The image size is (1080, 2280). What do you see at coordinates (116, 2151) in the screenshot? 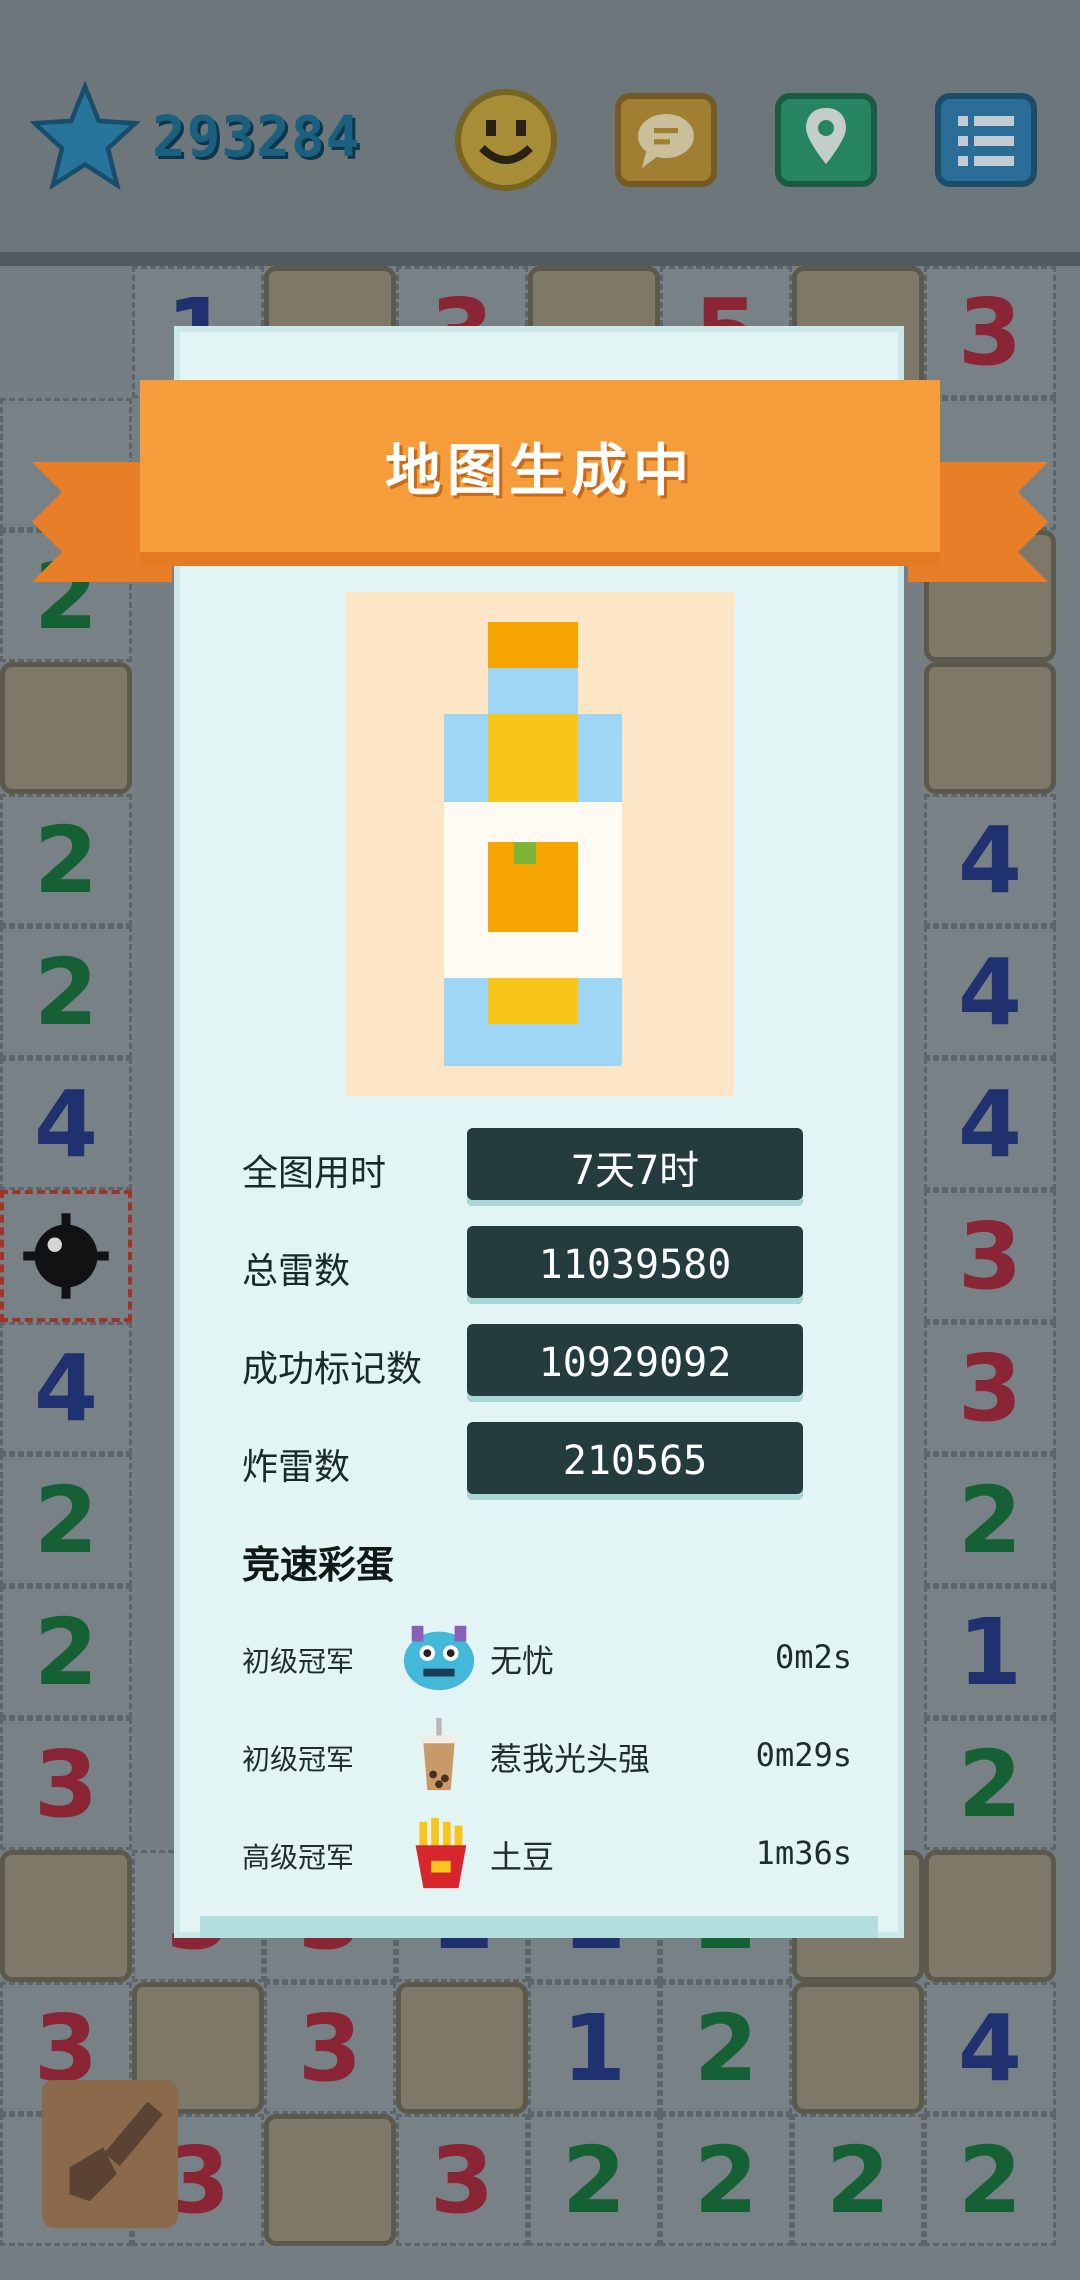
I see `shovel-icon` at bounding box center [116, 2151].